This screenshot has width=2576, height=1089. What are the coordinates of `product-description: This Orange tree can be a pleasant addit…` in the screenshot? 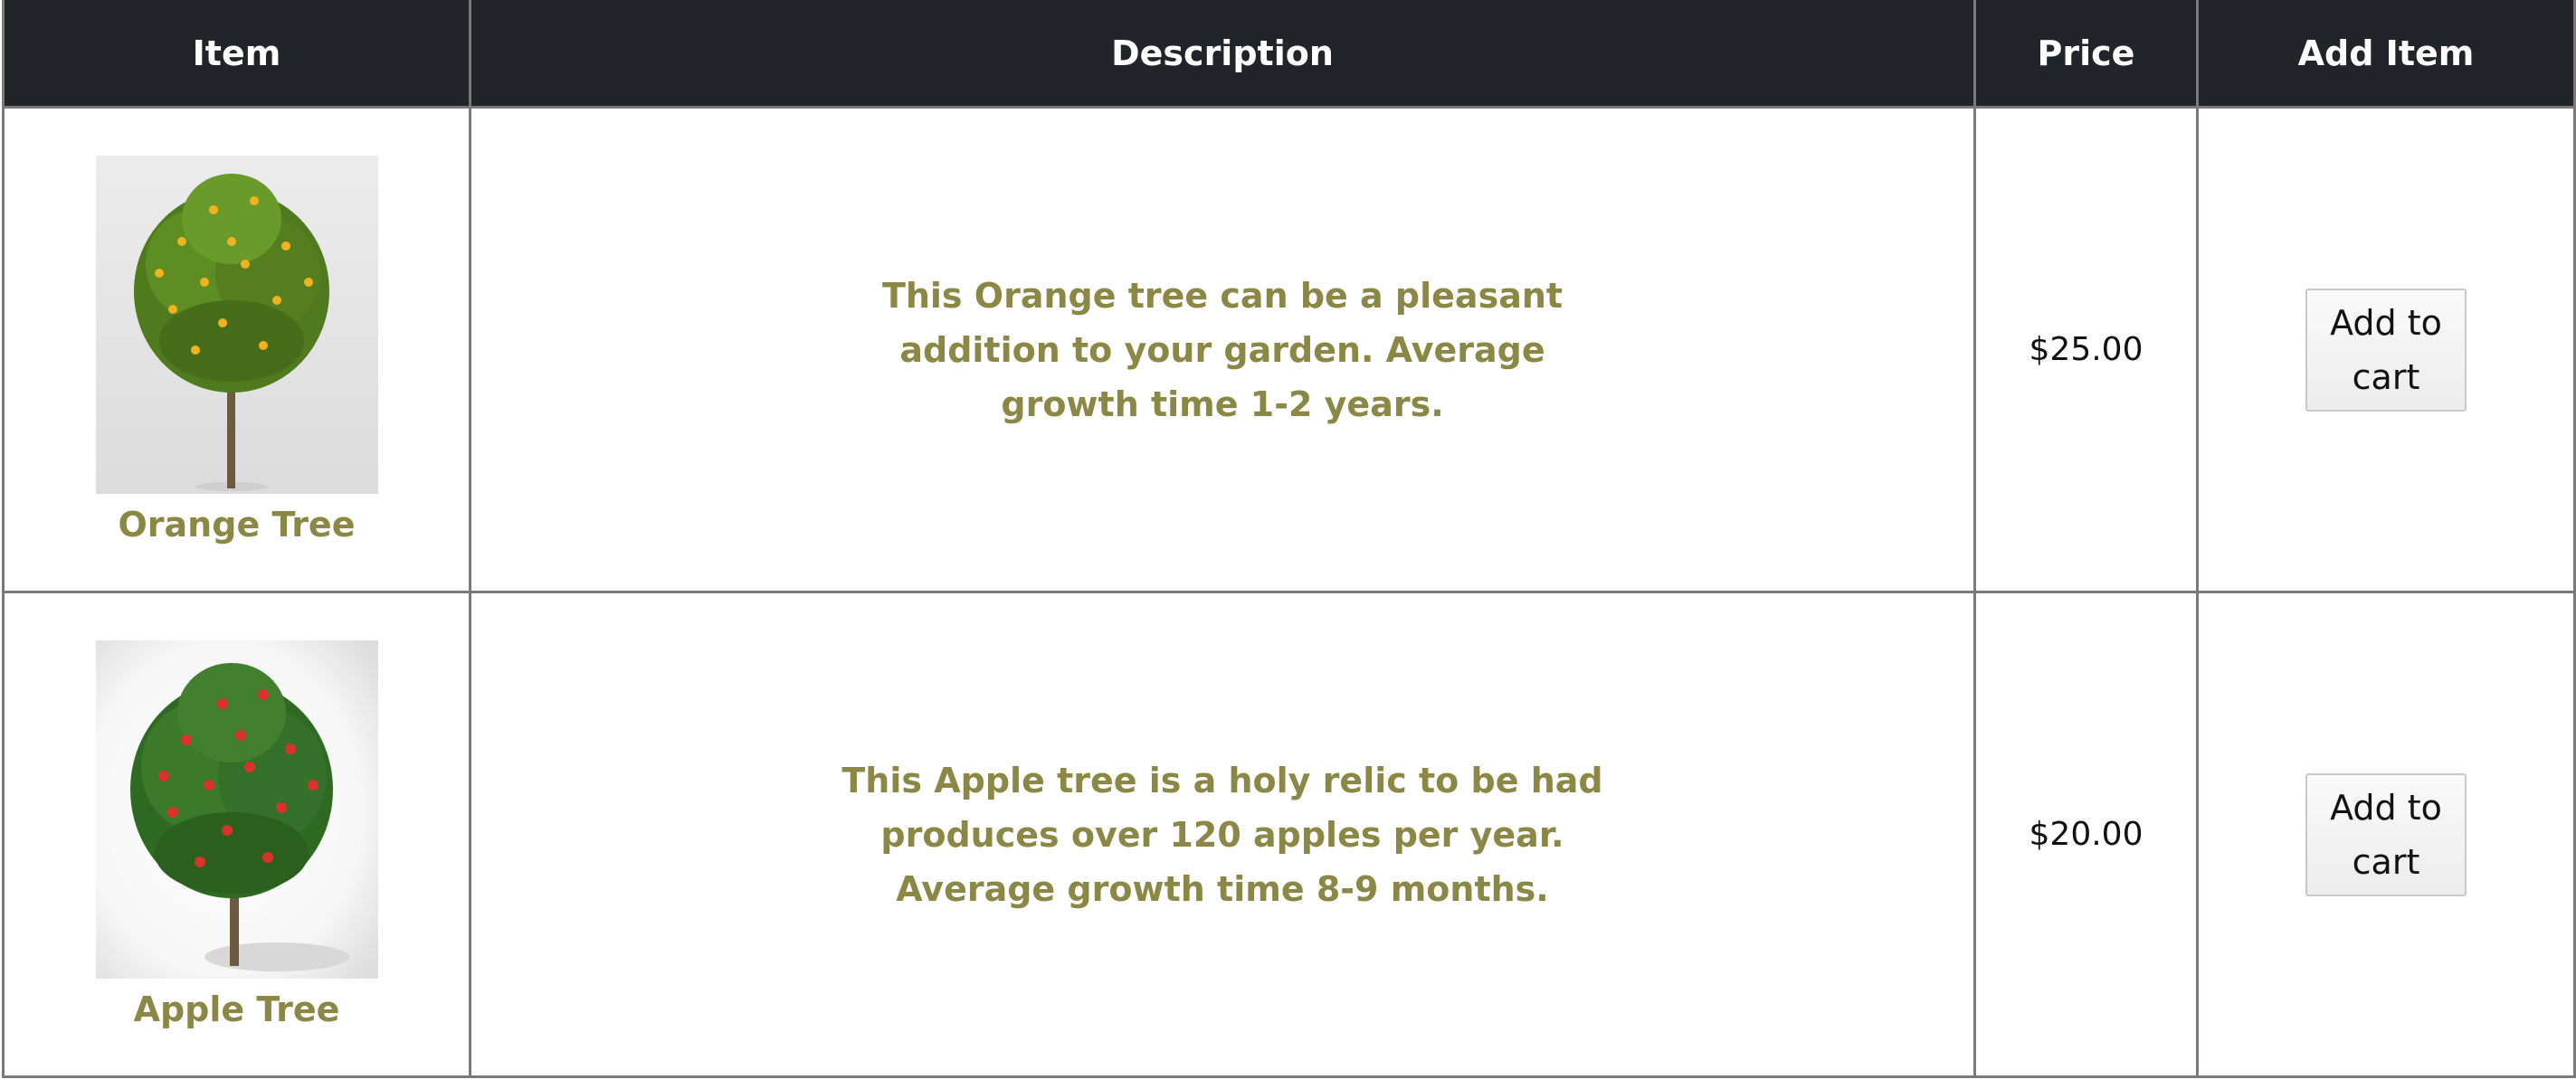 It's located at (1222, 349).